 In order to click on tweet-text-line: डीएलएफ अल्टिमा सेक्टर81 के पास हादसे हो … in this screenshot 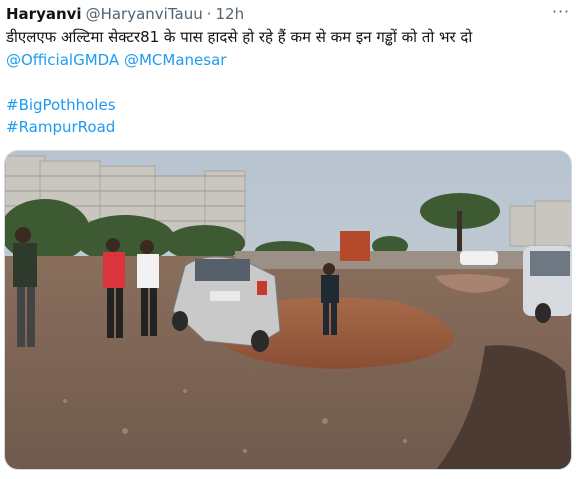, I will do `click(239, 37)`.